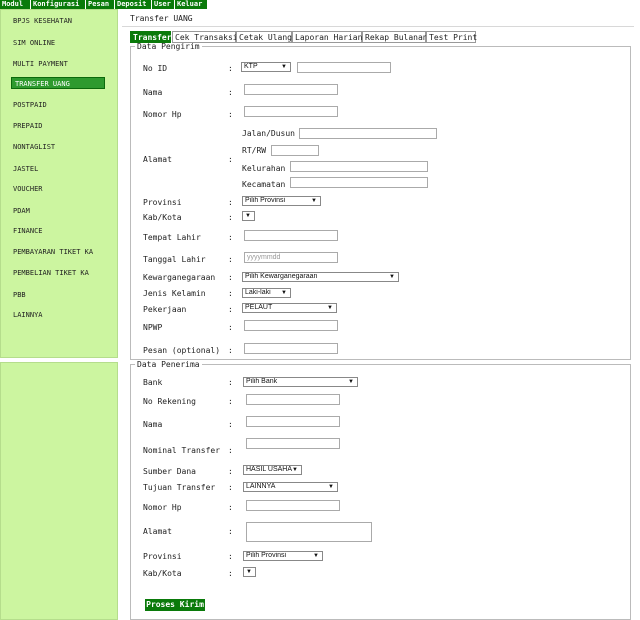 The image size is (640, 620). I want to click on nomor-hp-input, so click(291, 111).